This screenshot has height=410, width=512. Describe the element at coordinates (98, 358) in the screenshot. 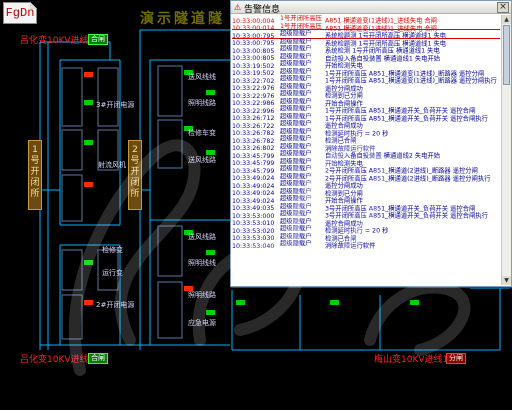

I see `bottom-left-feed-state-button: 合闸` at that location.